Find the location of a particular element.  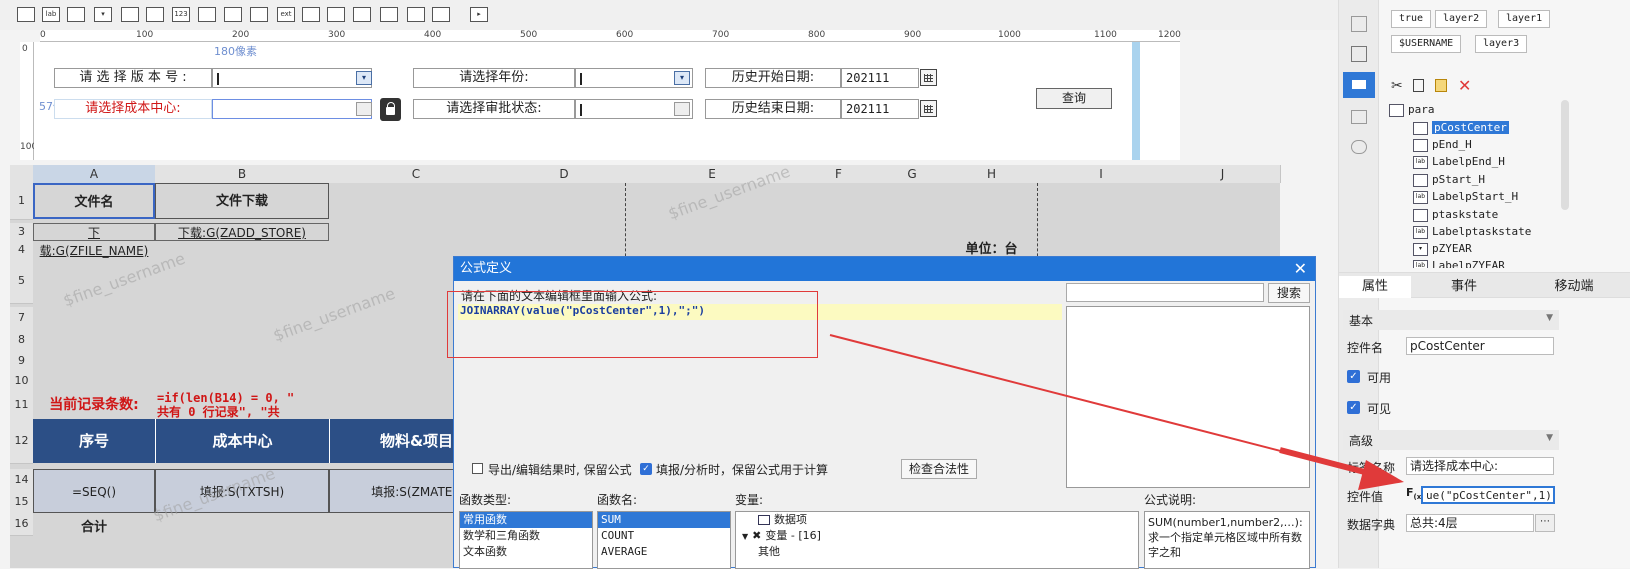

annotation-arrow is located at coordinates (1116, 412).